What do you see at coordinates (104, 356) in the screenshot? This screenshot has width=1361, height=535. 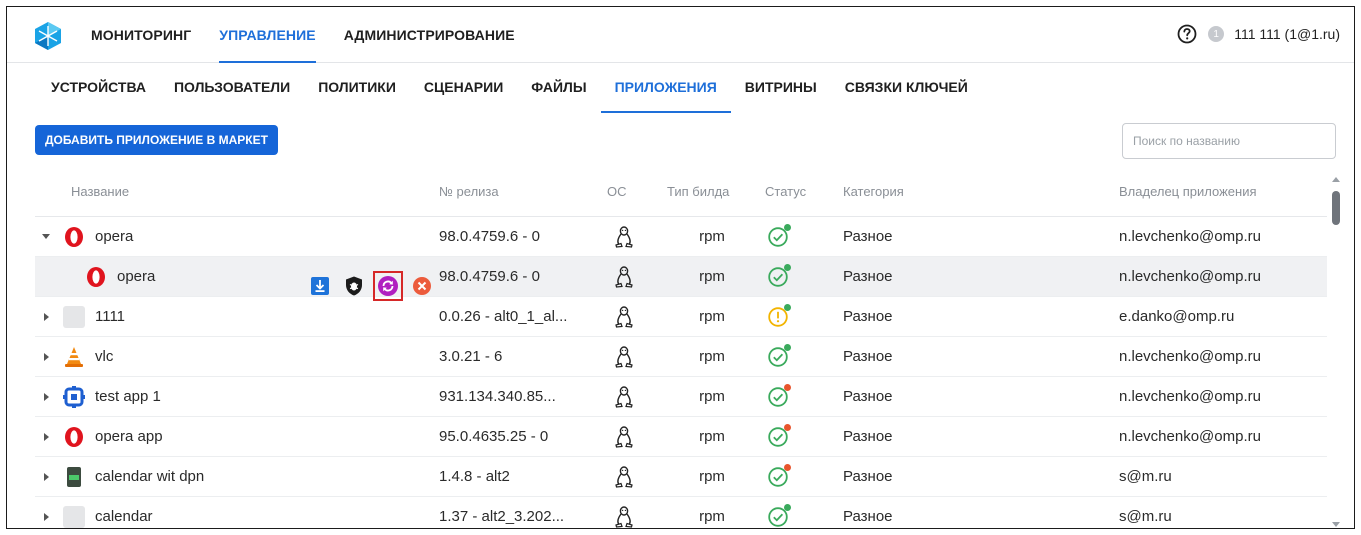 I see `app-name: vlc` at bounding box center [104, 356].